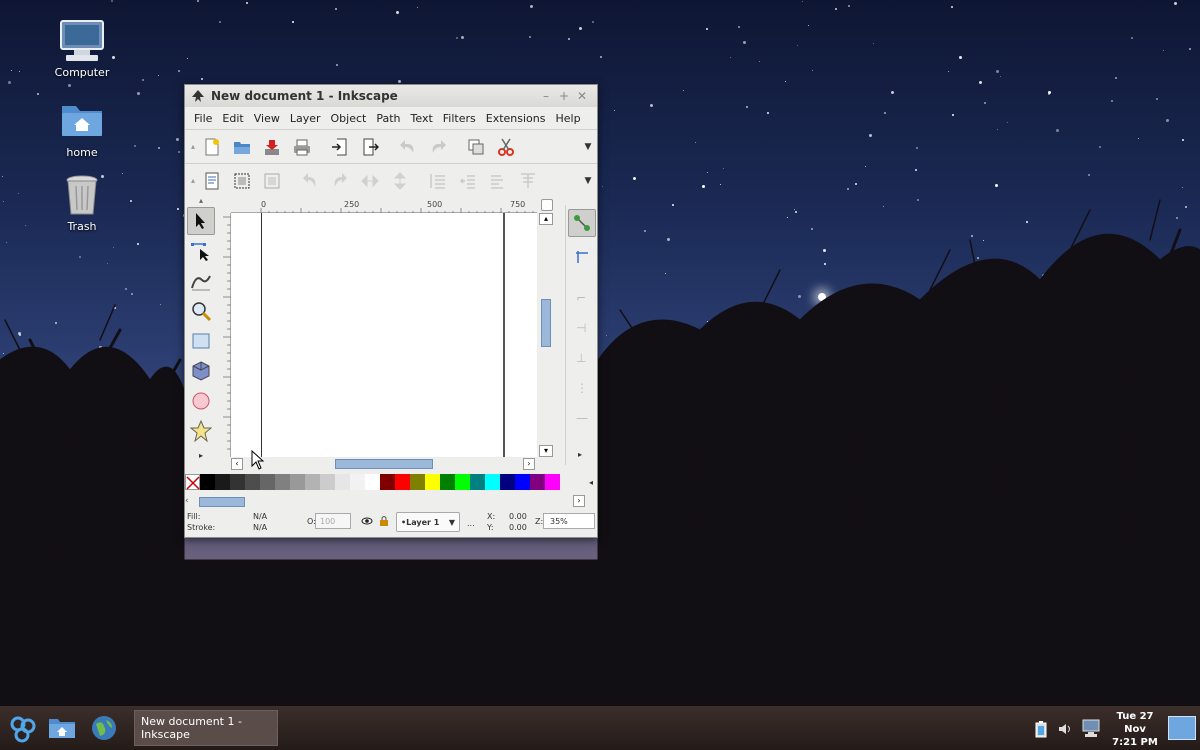  I want to click on print-button, so click(302, 147).